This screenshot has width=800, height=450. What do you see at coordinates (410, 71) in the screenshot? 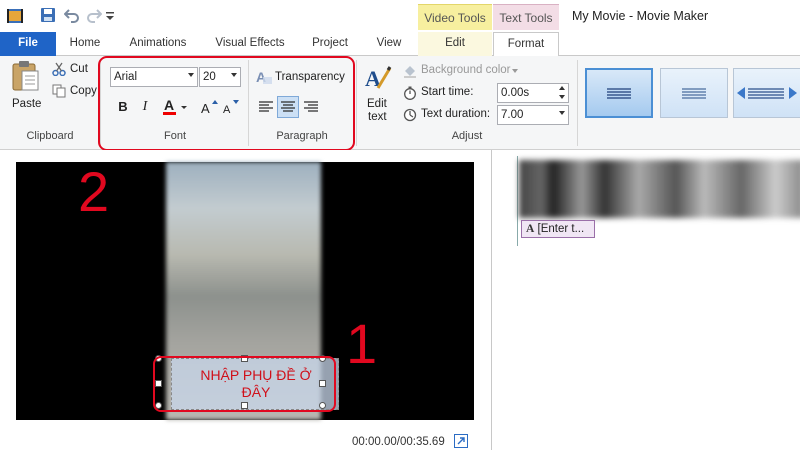
I see `background-color-icon` at bounding box center [410, 71].